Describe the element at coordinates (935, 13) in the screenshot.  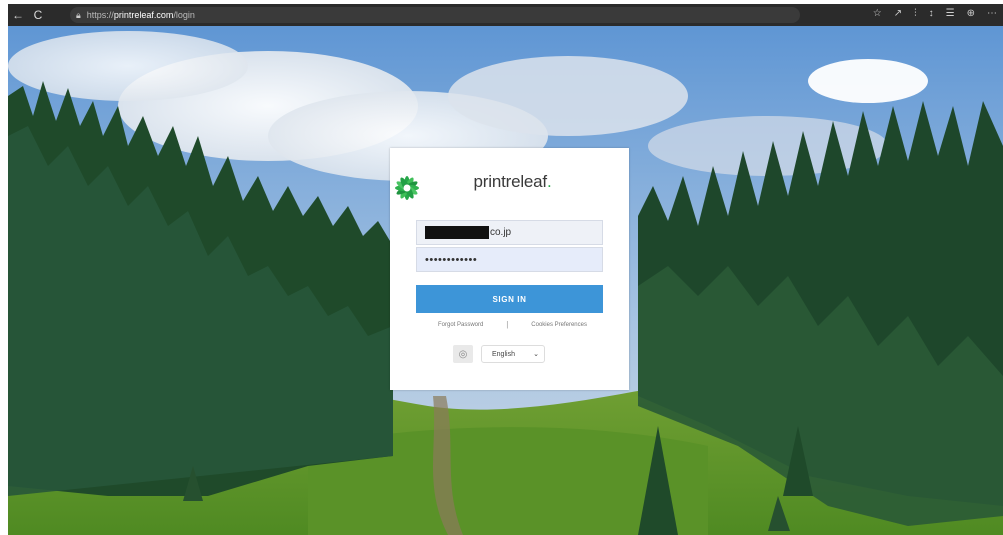
I see `toolbar-icons: ☆ ↗ ⫶ ↕ ☰ ⊕ ⋯` at that location.